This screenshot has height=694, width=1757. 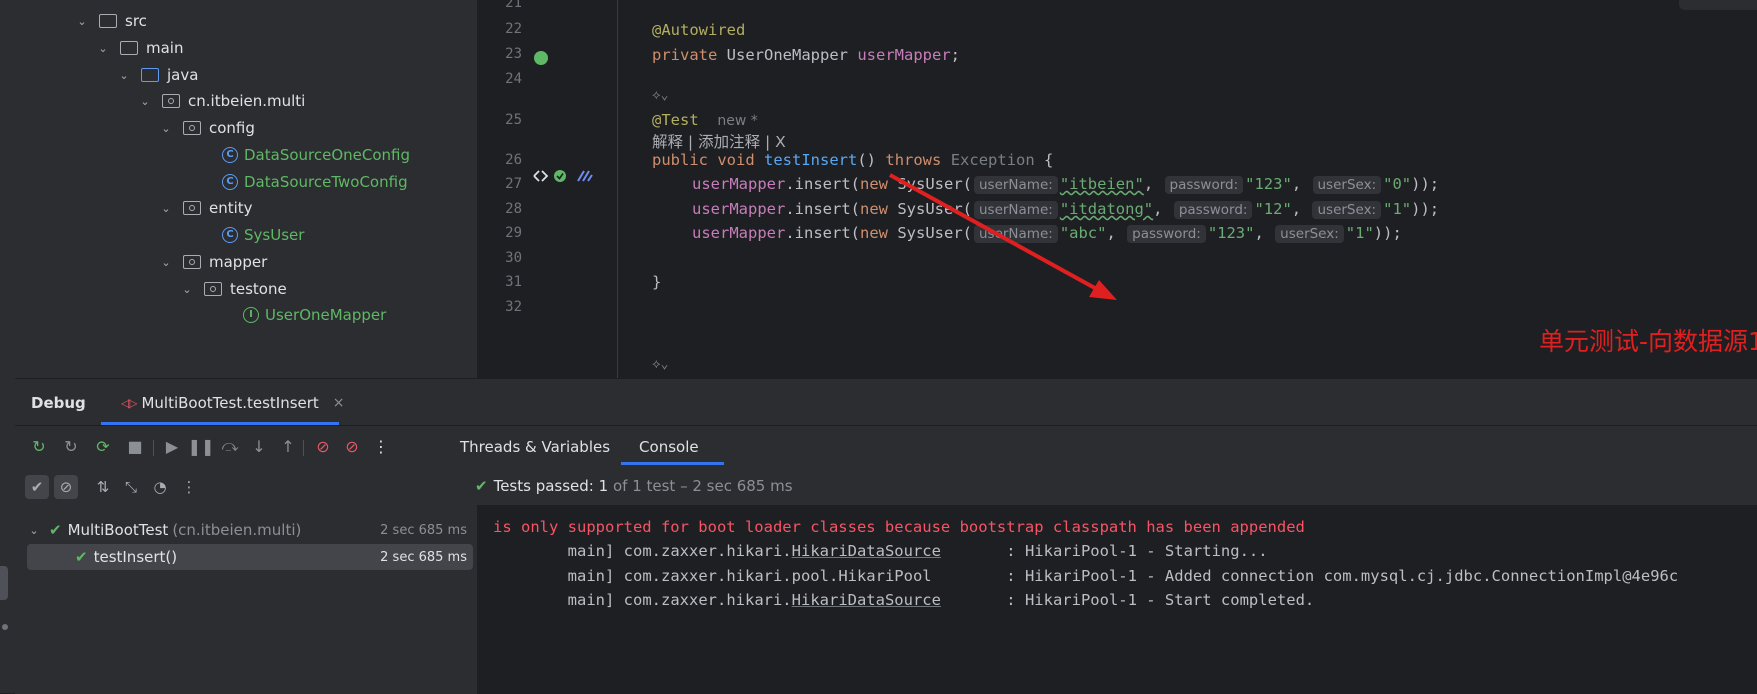 I want to click on view-breakpoints-icon: ⊘, so click(x=323, y=446).